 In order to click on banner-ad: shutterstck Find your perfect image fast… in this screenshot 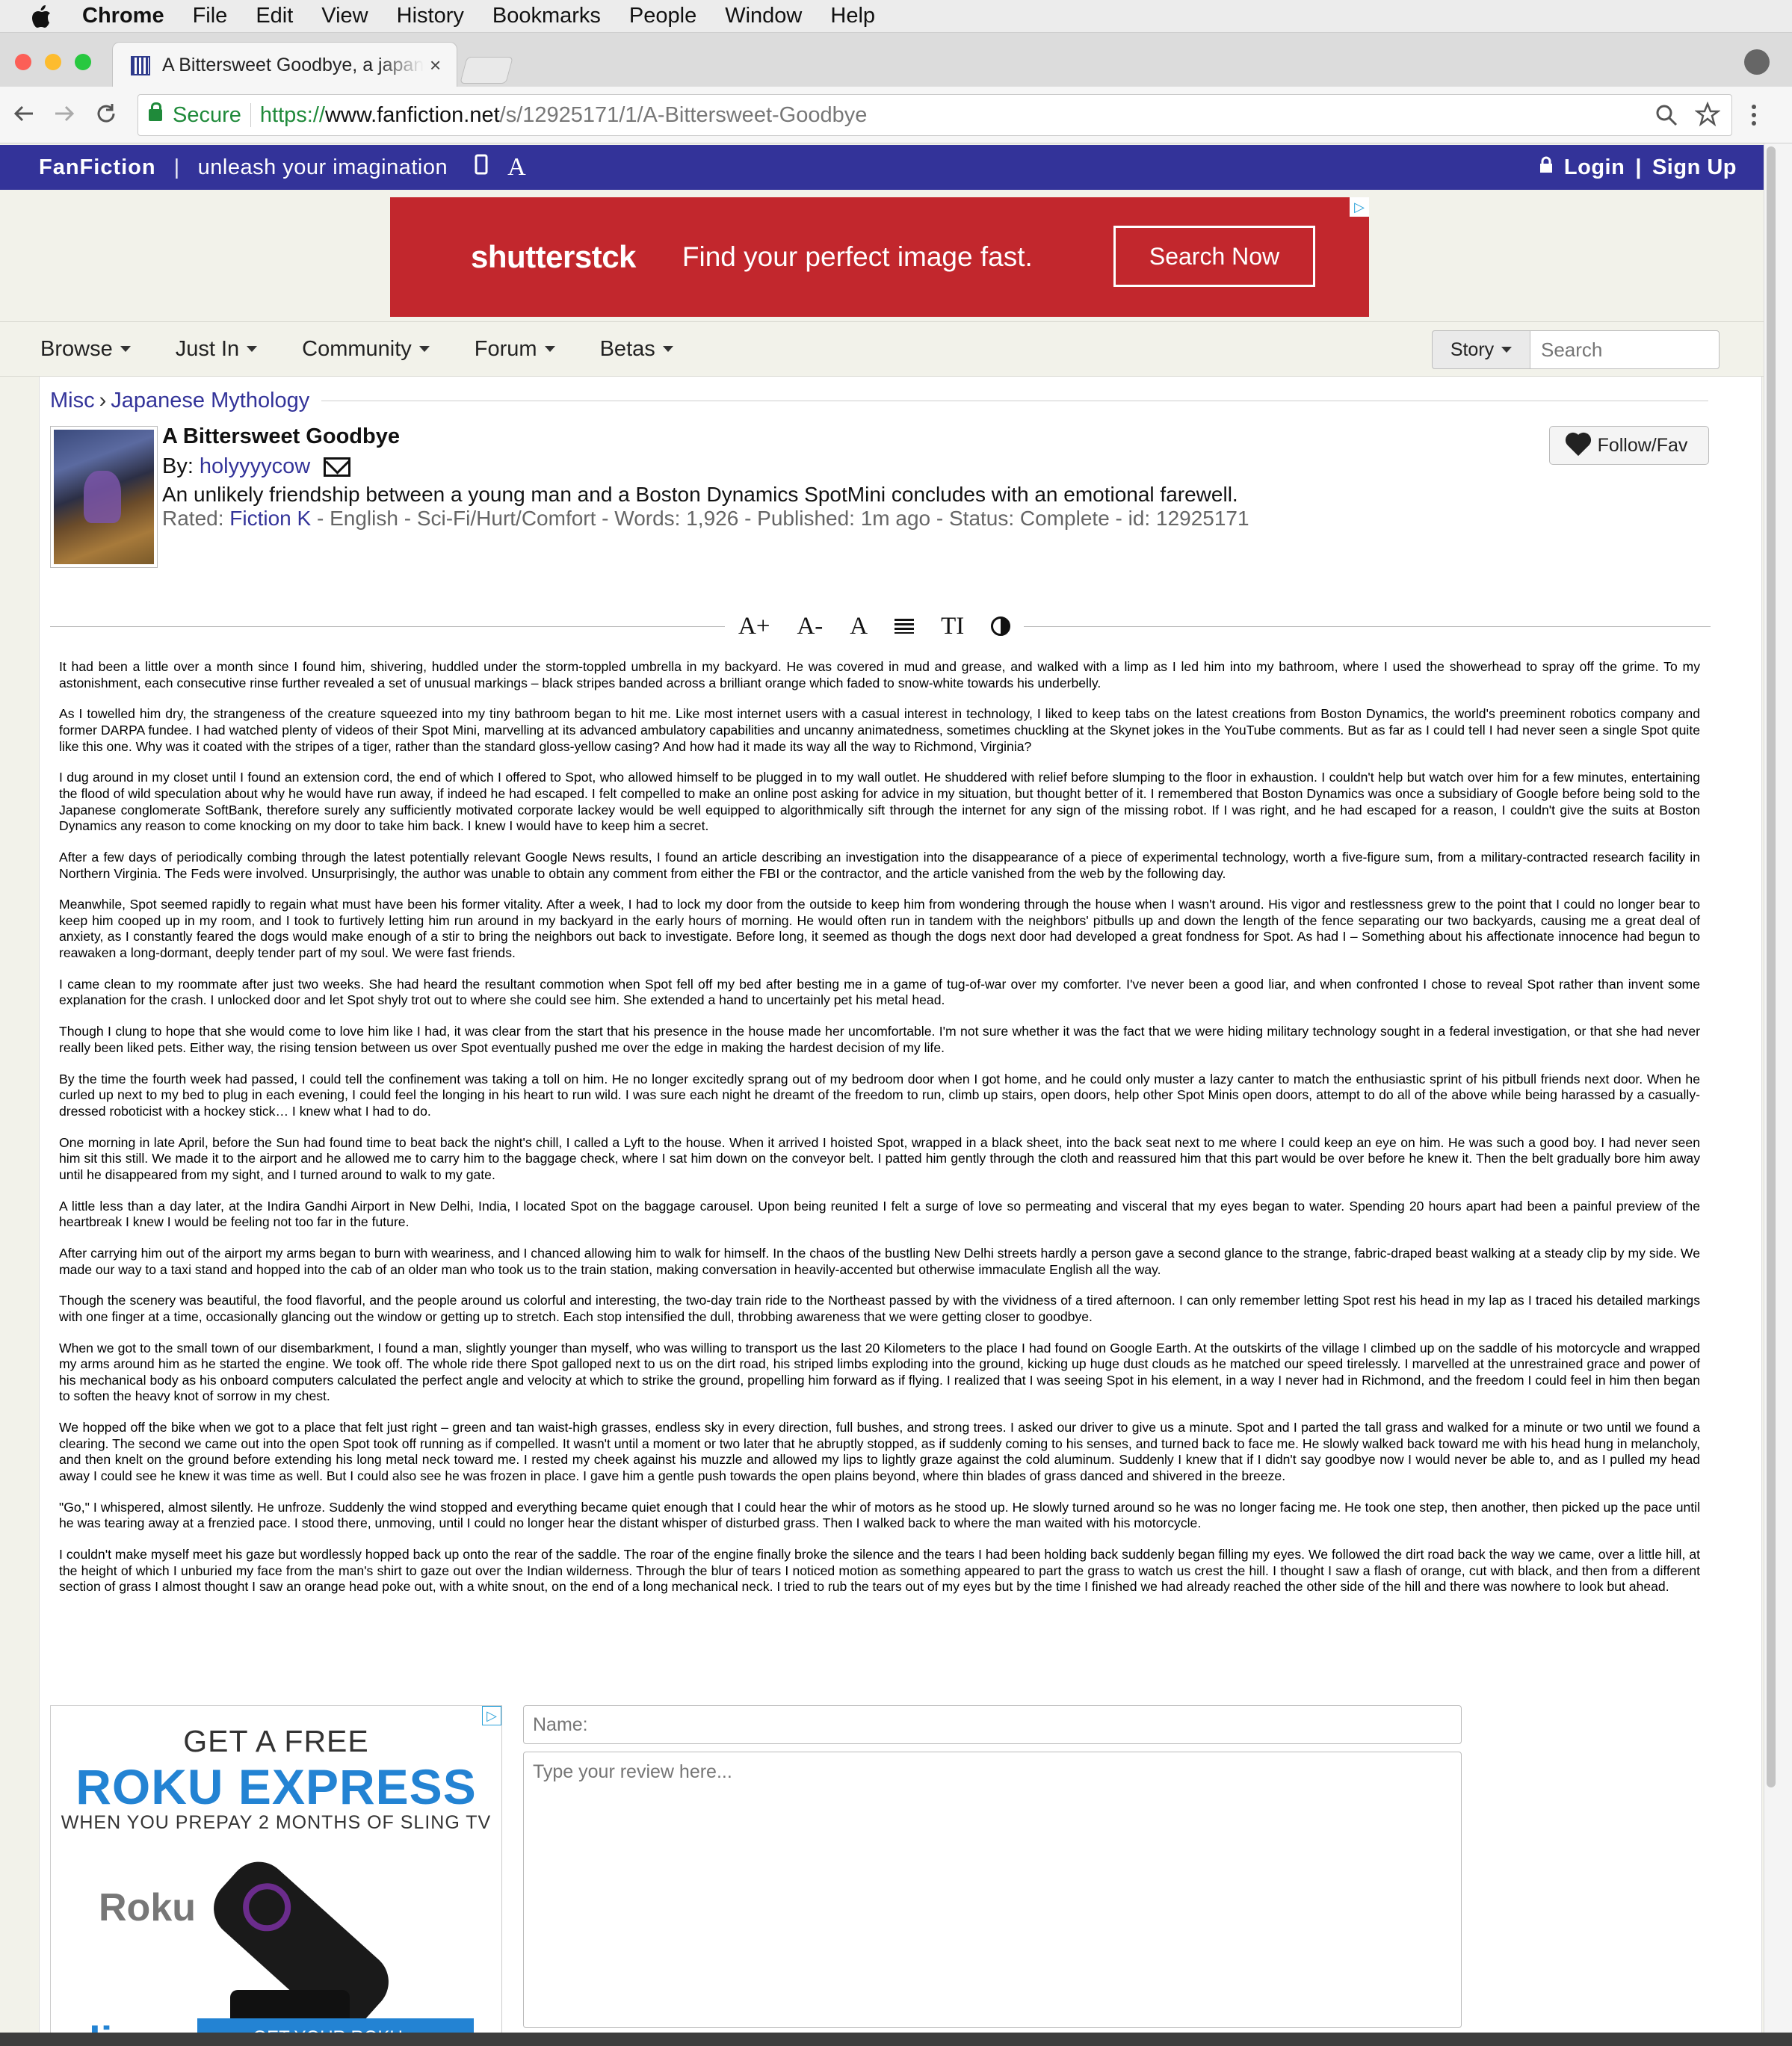, I will do `click(879, 257)`.